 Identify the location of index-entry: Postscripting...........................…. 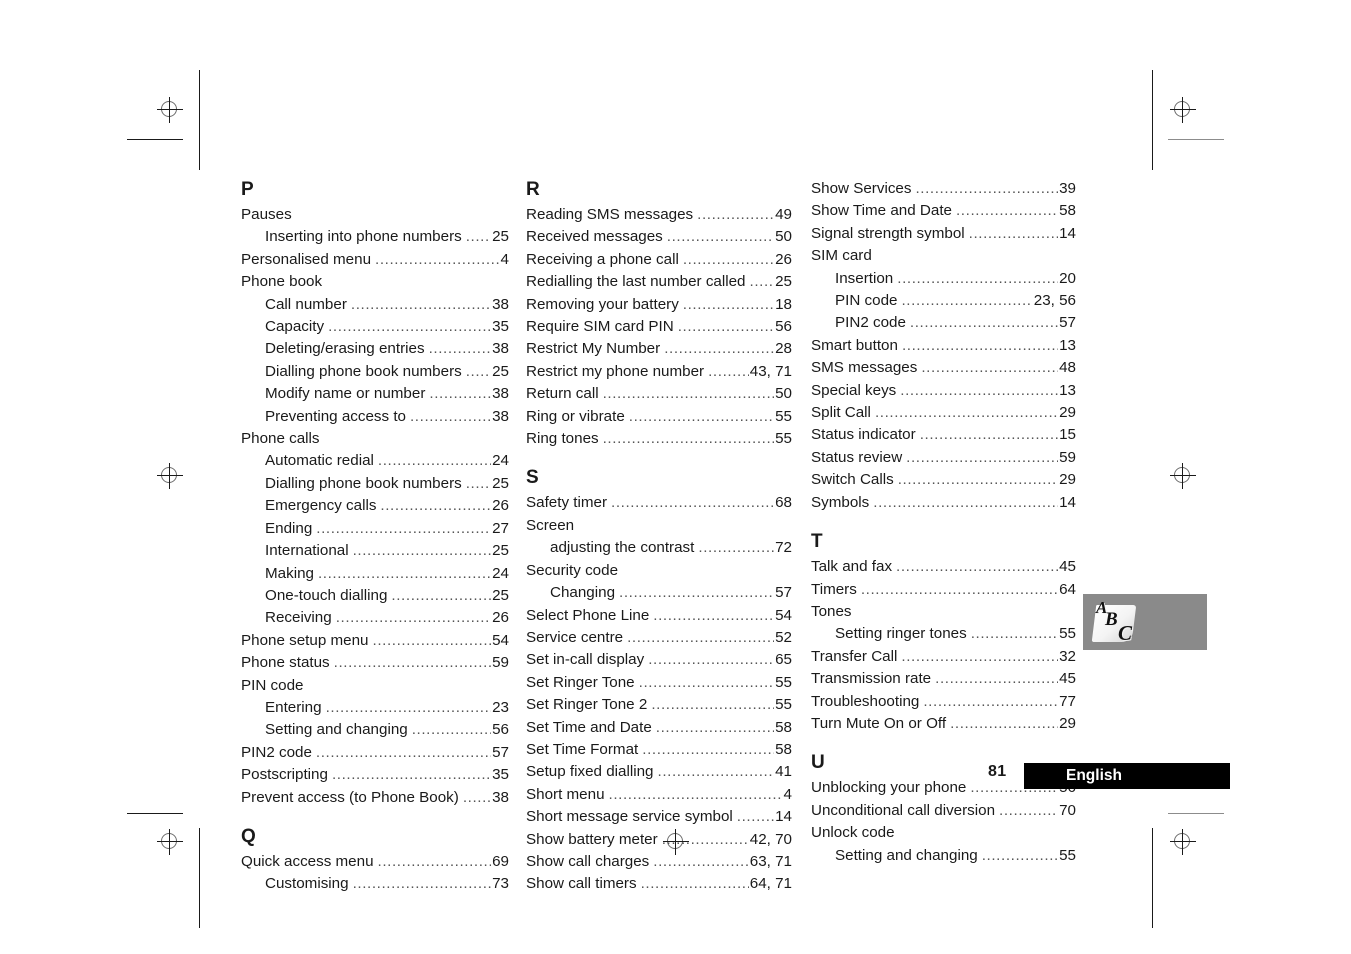
(375, 775).